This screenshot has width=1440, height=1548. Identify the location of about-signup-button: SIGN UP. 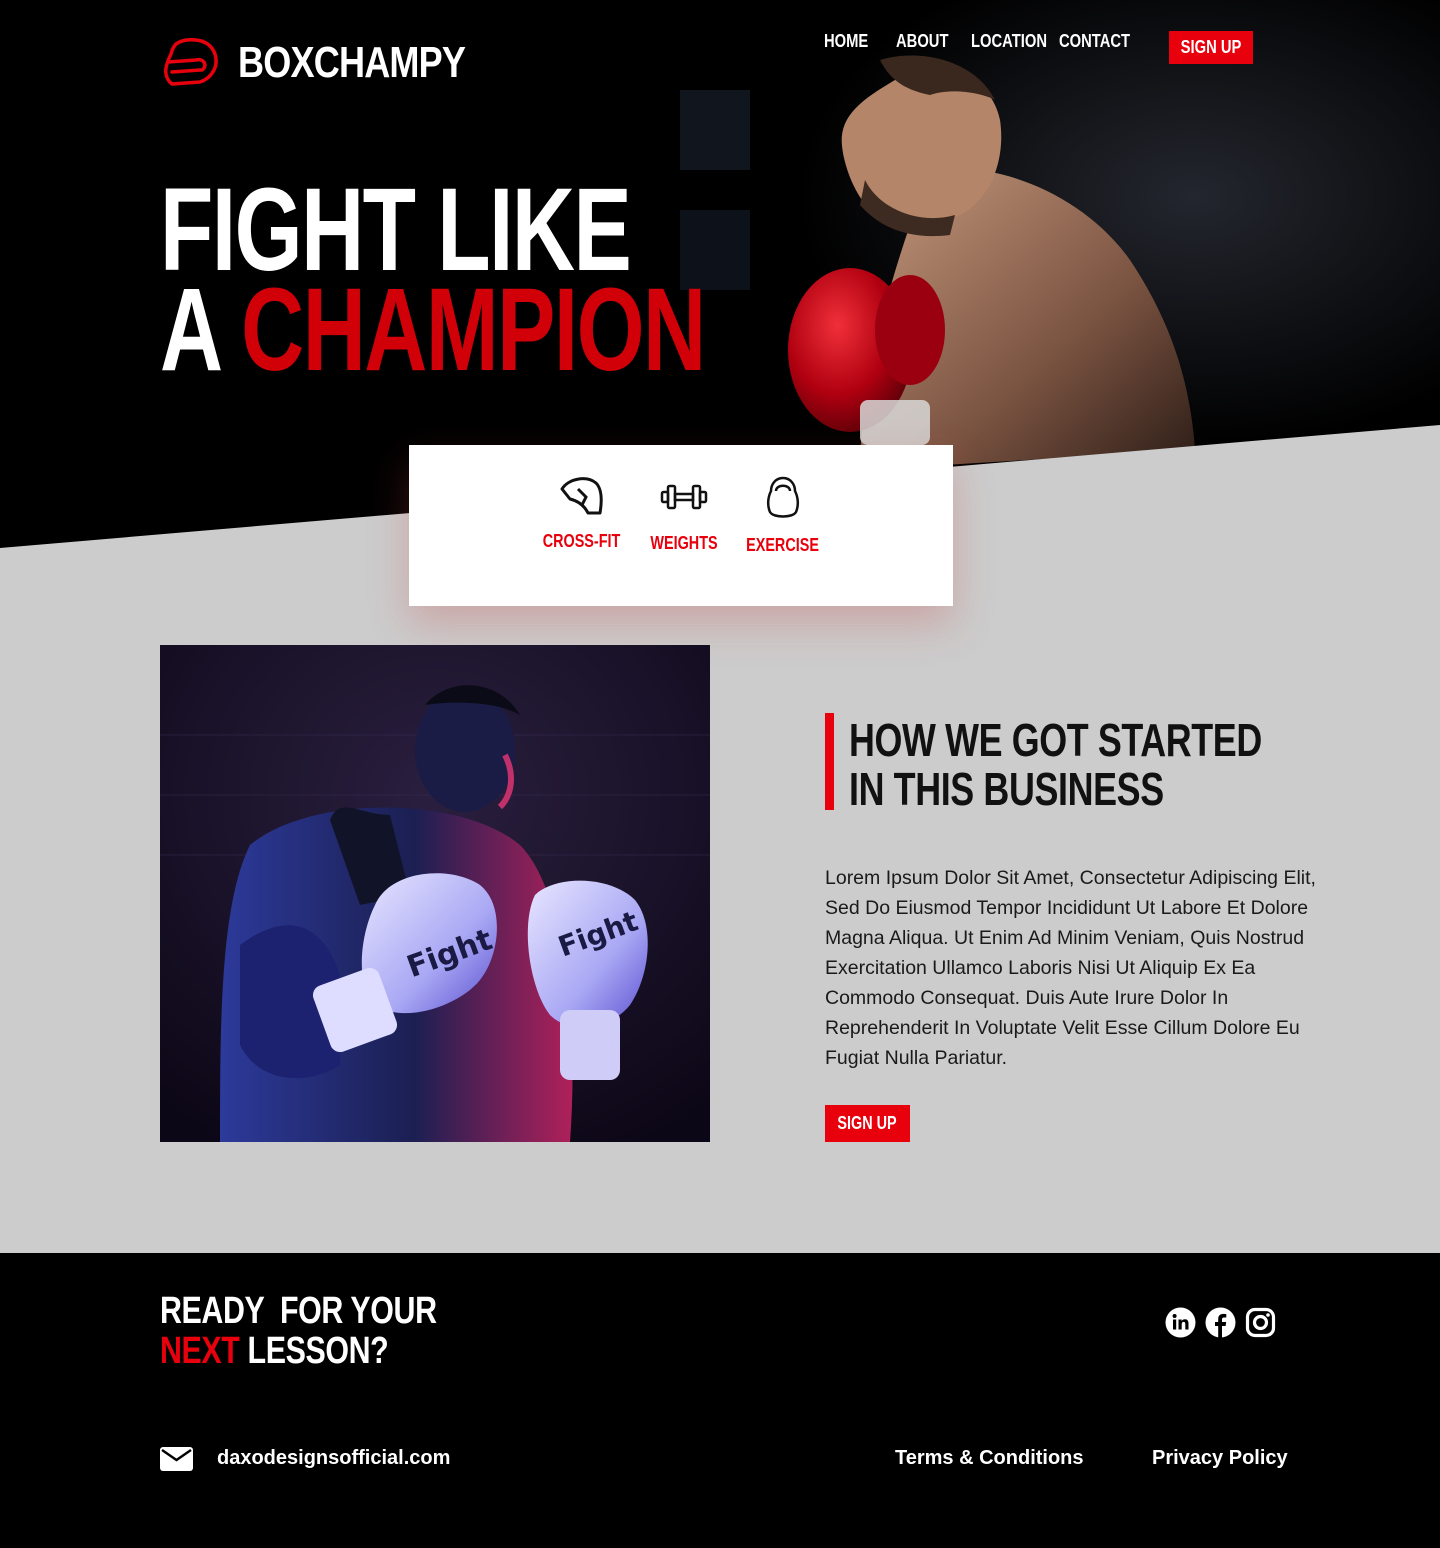
(867, 1123).